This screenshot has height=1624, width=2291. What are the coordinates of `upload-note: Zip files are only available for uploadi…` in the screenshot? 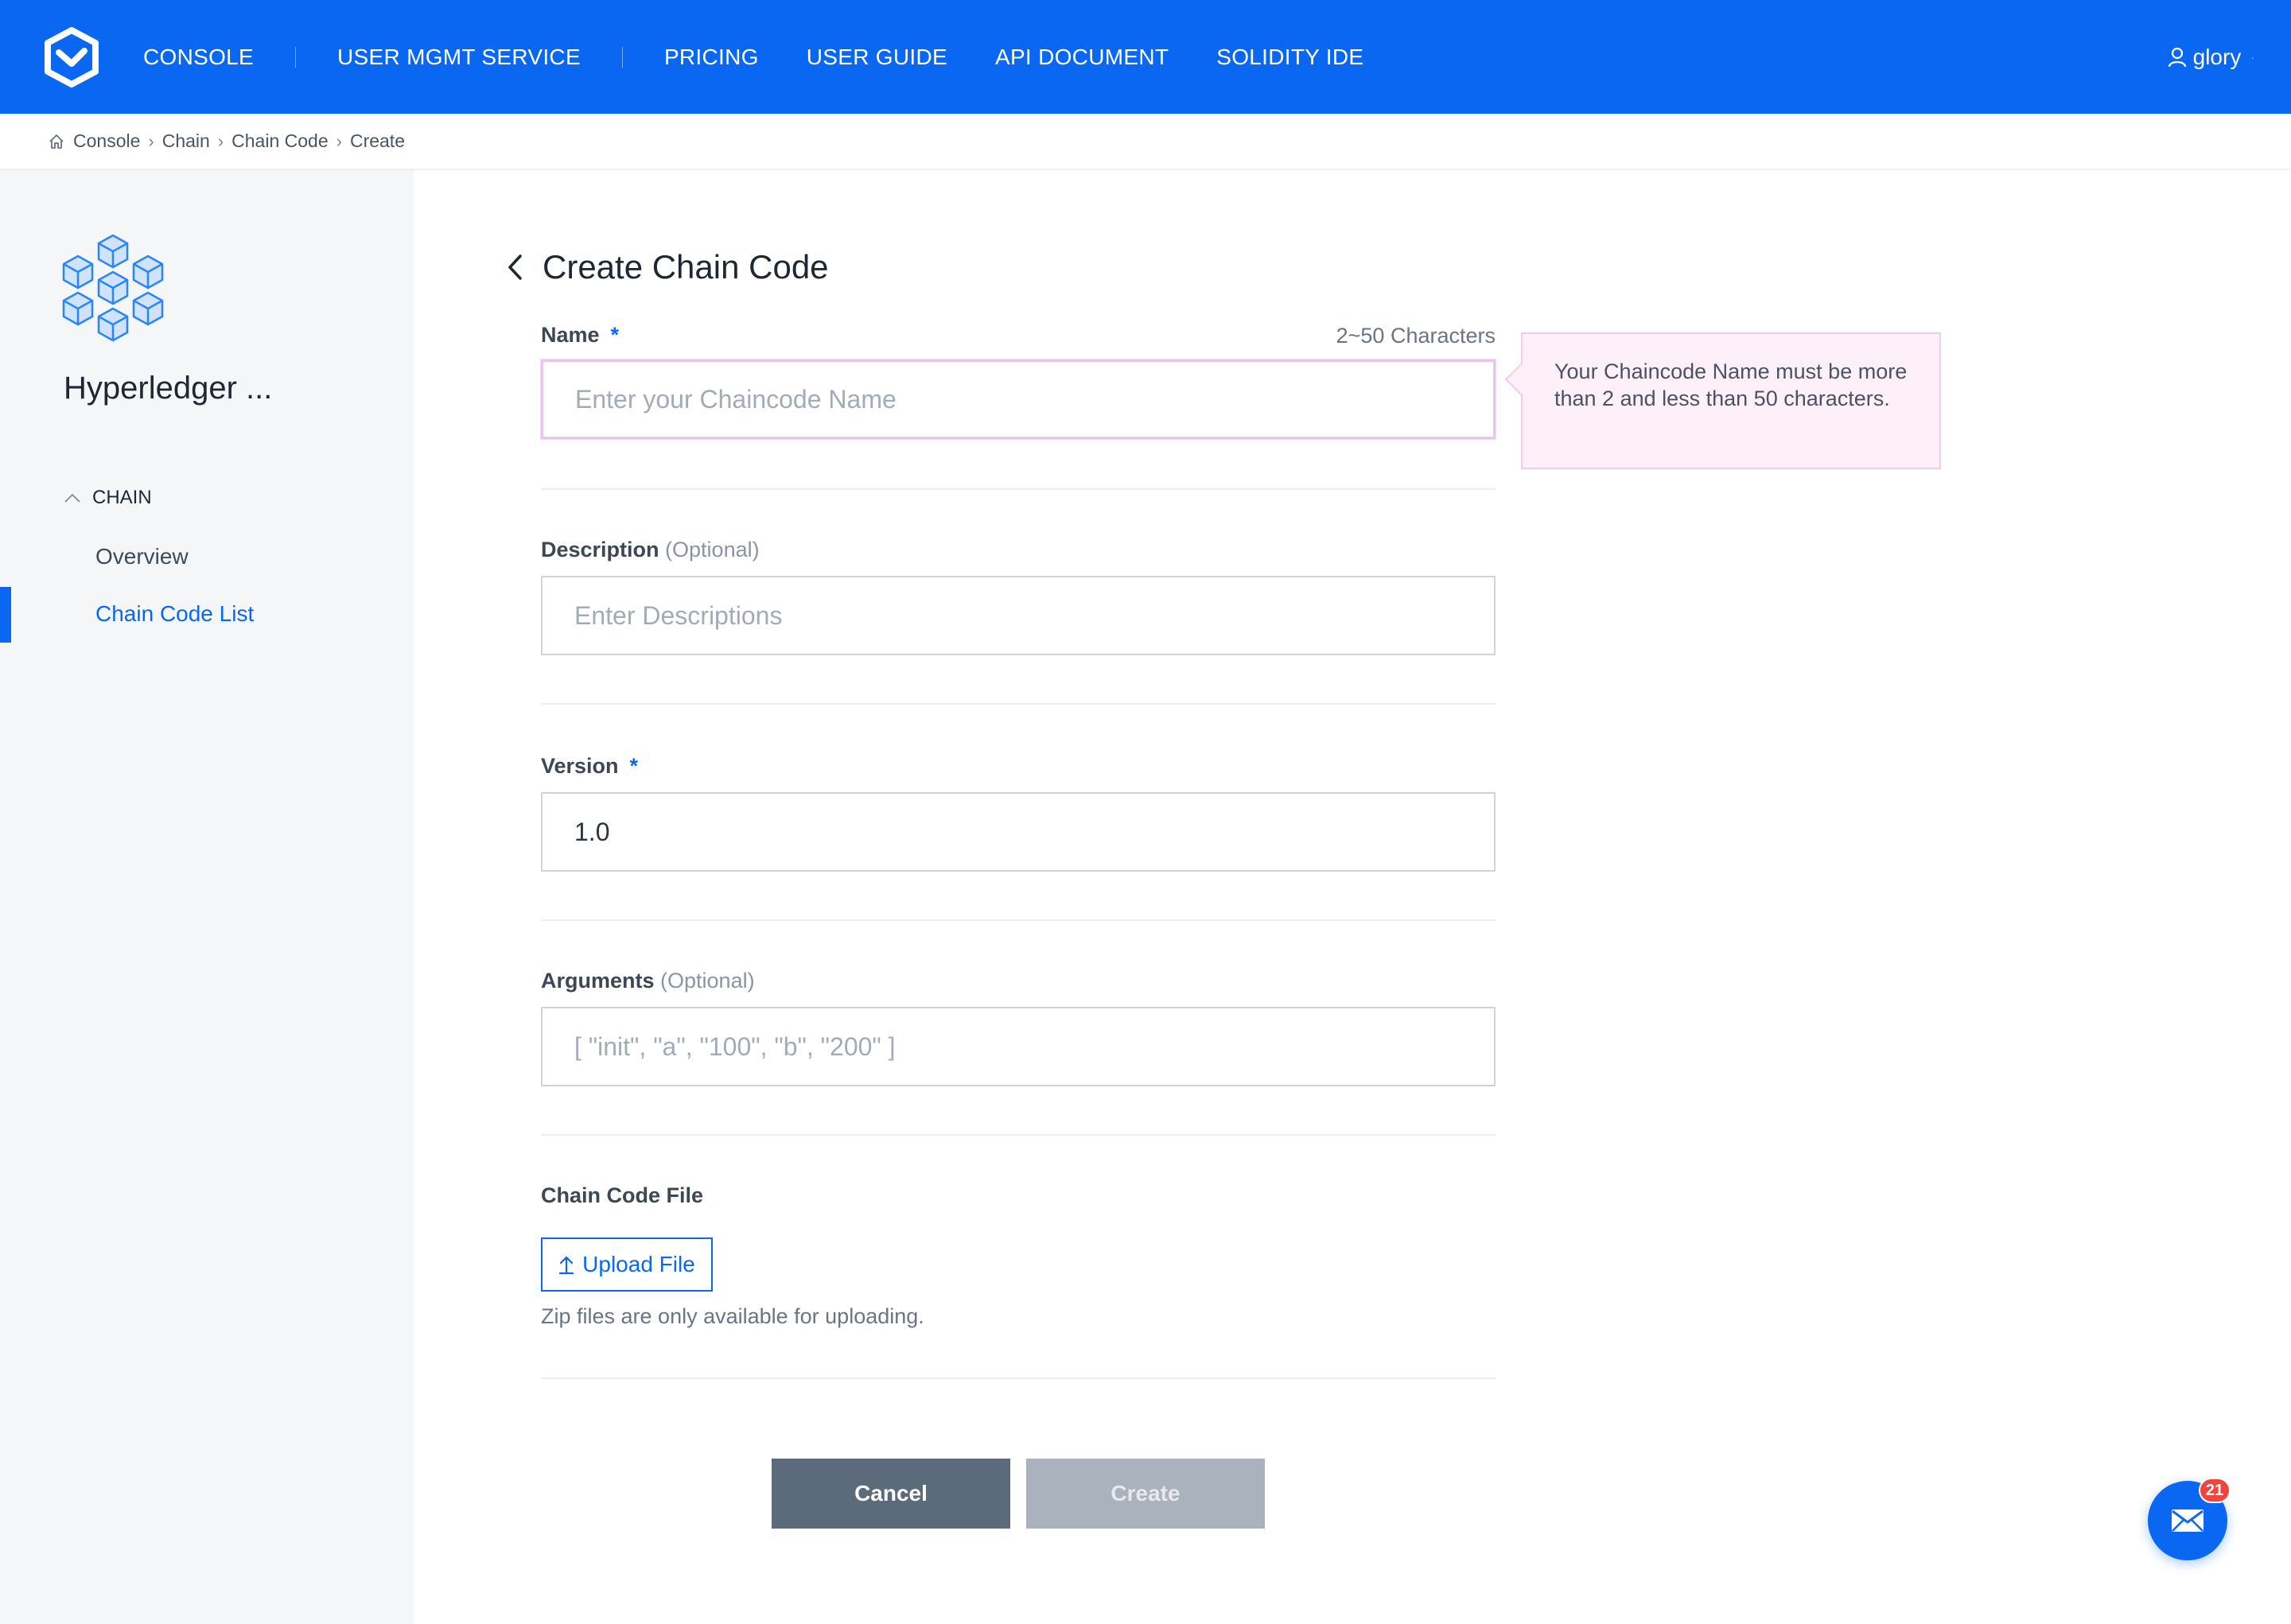 It's located at (733, 1316).